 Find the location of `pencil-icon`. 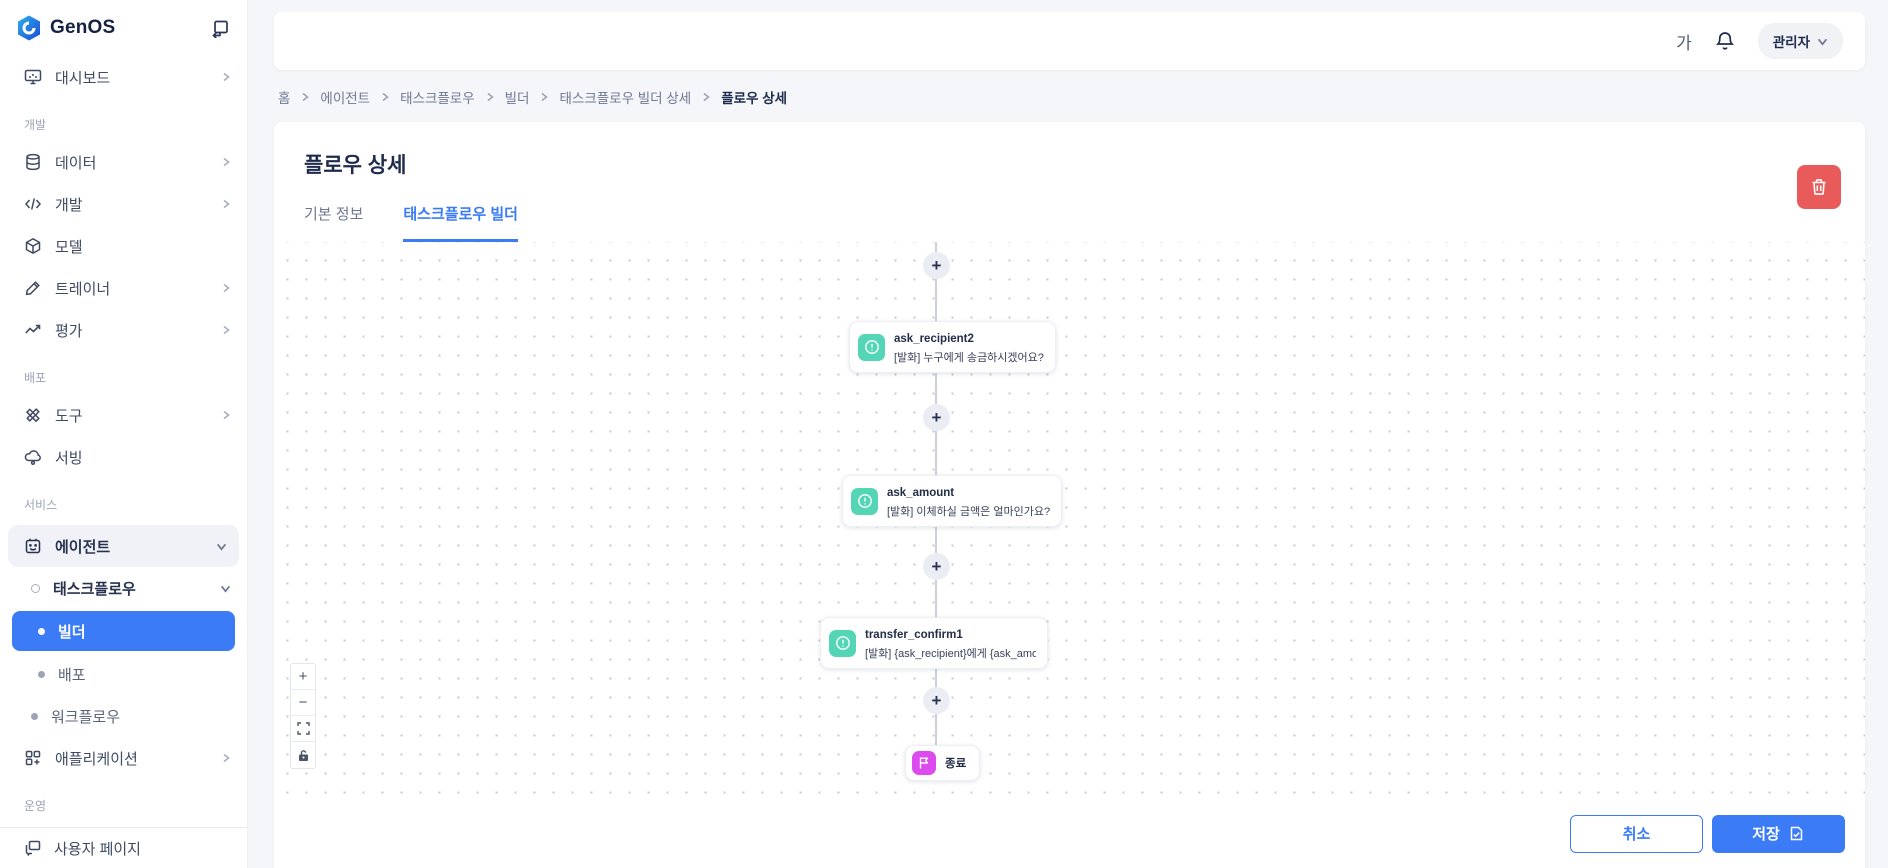

pencil-icon is located at coordinates (32, 288).